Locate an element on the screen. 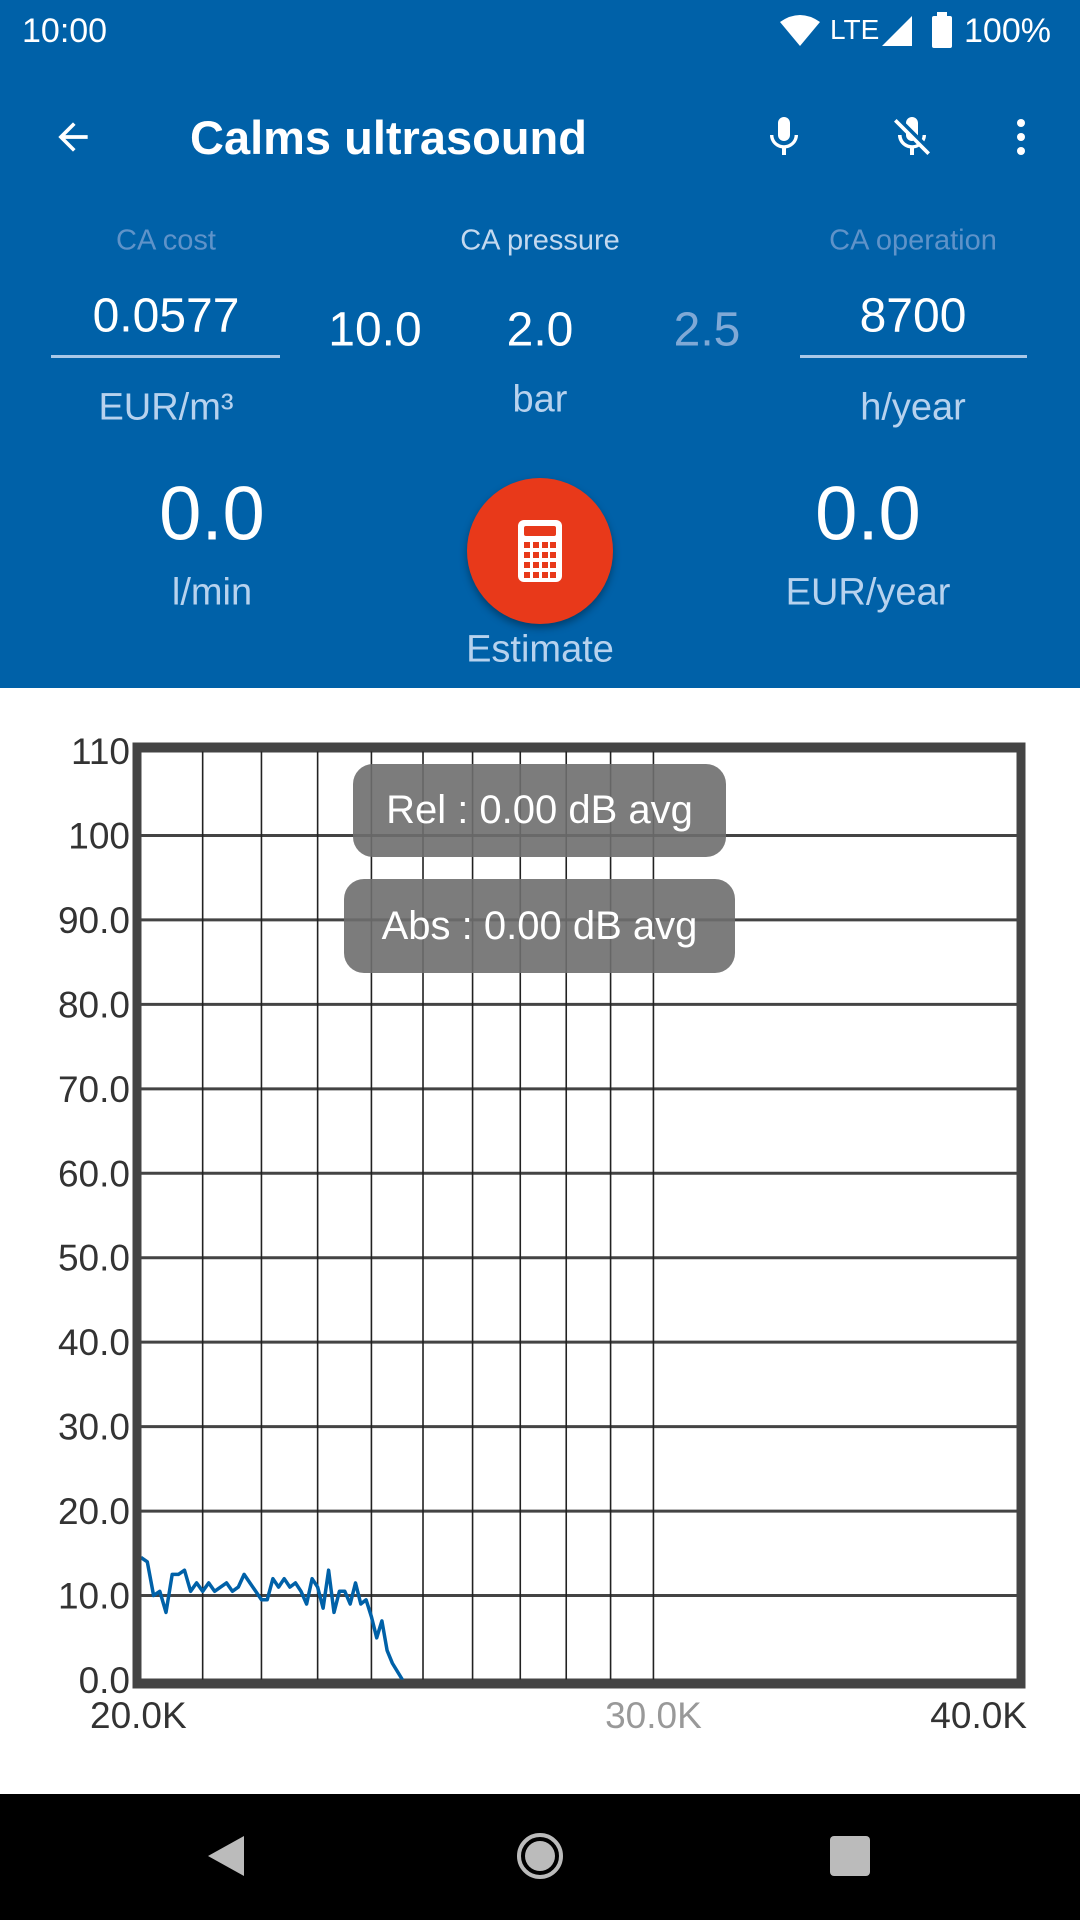  calculator-icon is located at coordinates (540, 551).